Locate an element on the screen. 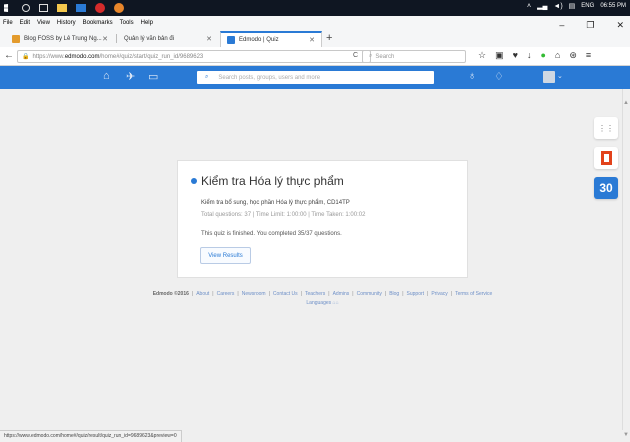 The image size is (630, 442). footer-link-blog: Blog is located at coordinates (394, 294).